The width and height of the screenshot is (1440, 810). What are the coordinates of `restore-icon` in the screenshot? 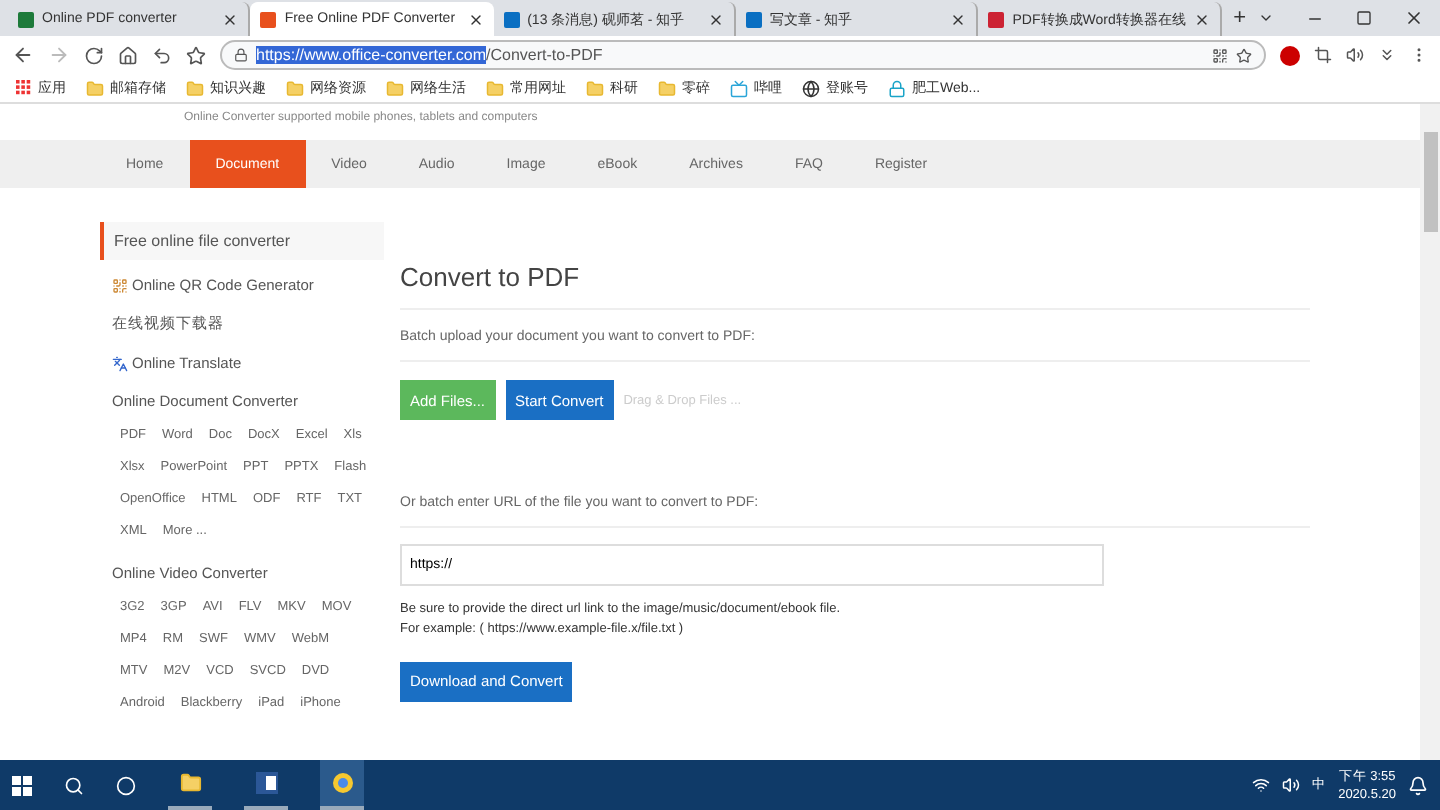 It's located at (1364, 18).